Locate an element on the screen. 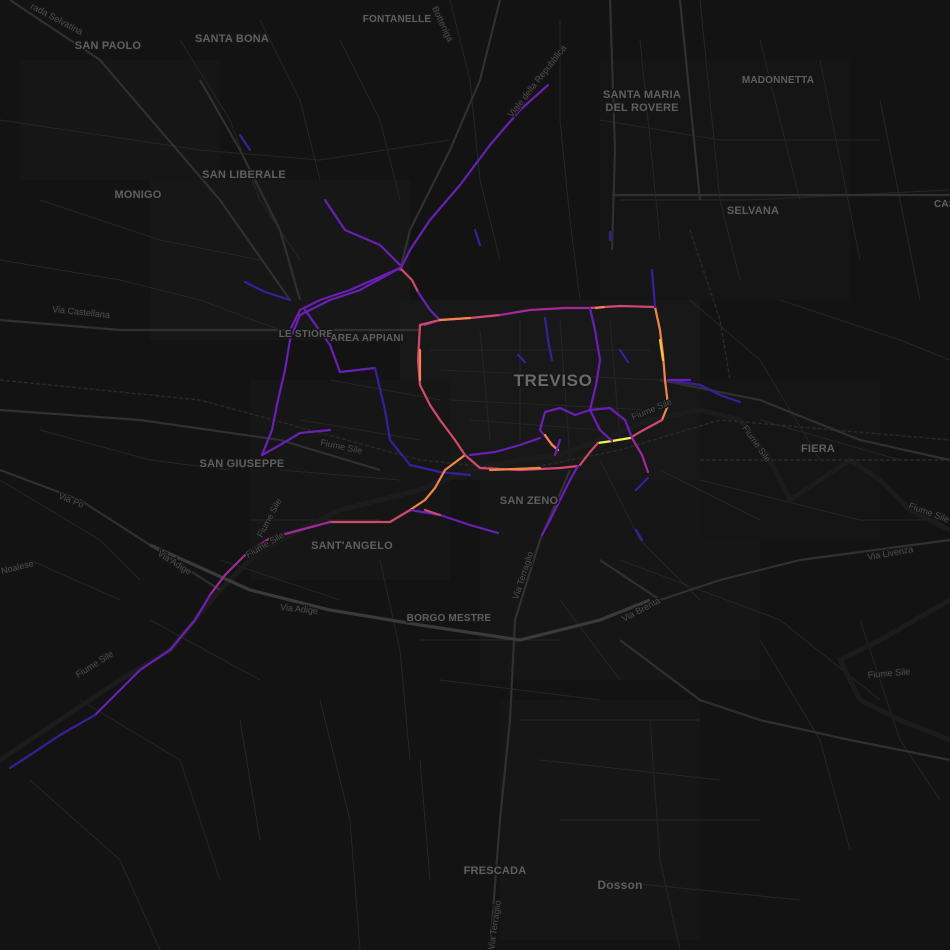 Image resolution: width=950 pixels, height=950 pixels. label-madonnetta: MADONNETTA is located at coordinates (778, 80).